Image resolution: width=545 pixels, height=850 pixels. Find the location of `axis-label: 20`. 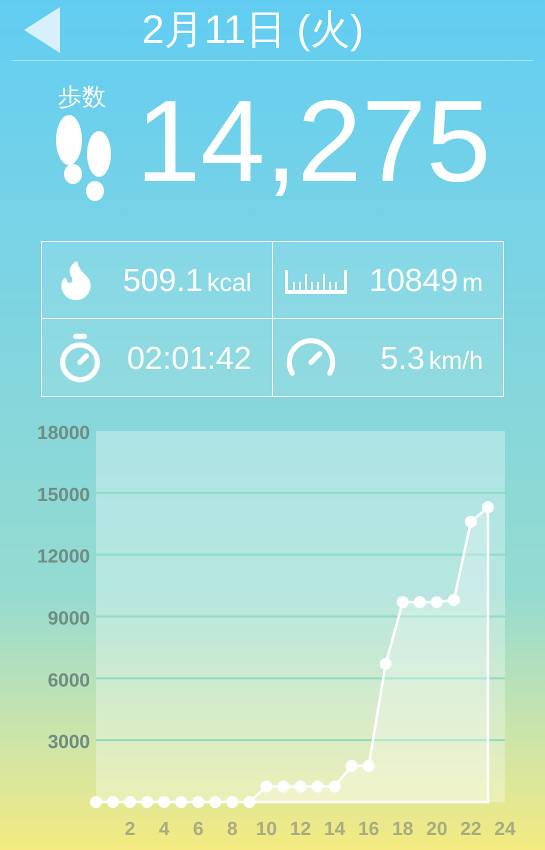

axis-label: 20 is located at coordinates (437, 829).